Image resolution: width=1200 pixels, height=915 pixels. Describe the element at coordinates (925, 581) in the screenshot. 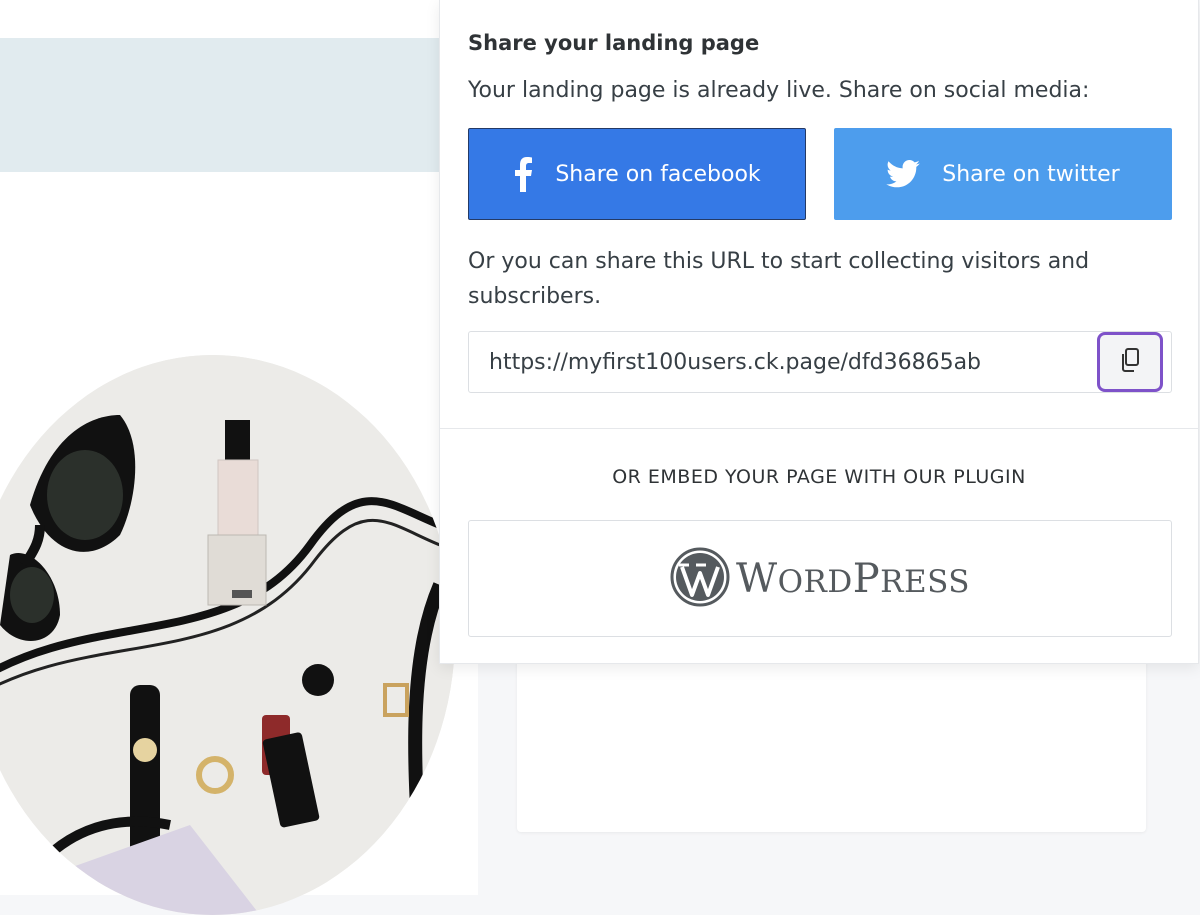

I see `wordmark-ress: RESS` at that location.